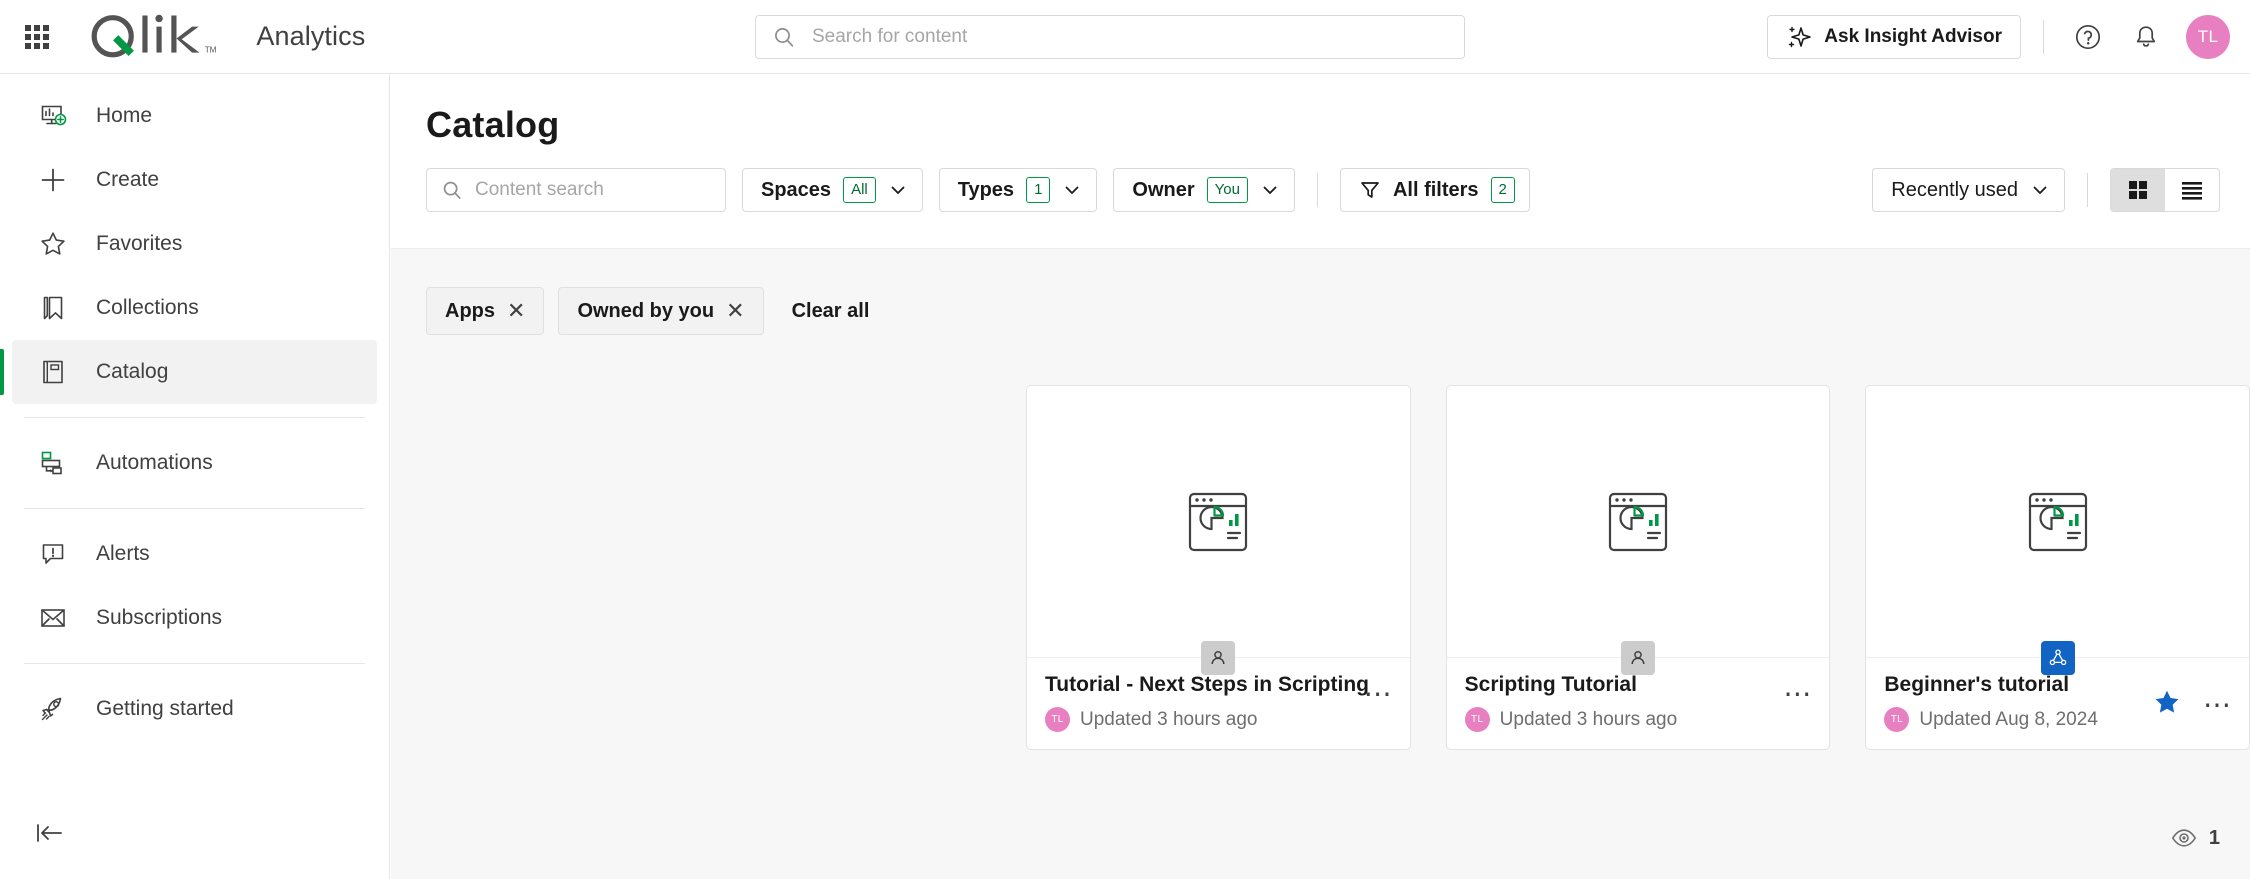  I want to click on sidebar-item-create: Create, so click(194, 180).